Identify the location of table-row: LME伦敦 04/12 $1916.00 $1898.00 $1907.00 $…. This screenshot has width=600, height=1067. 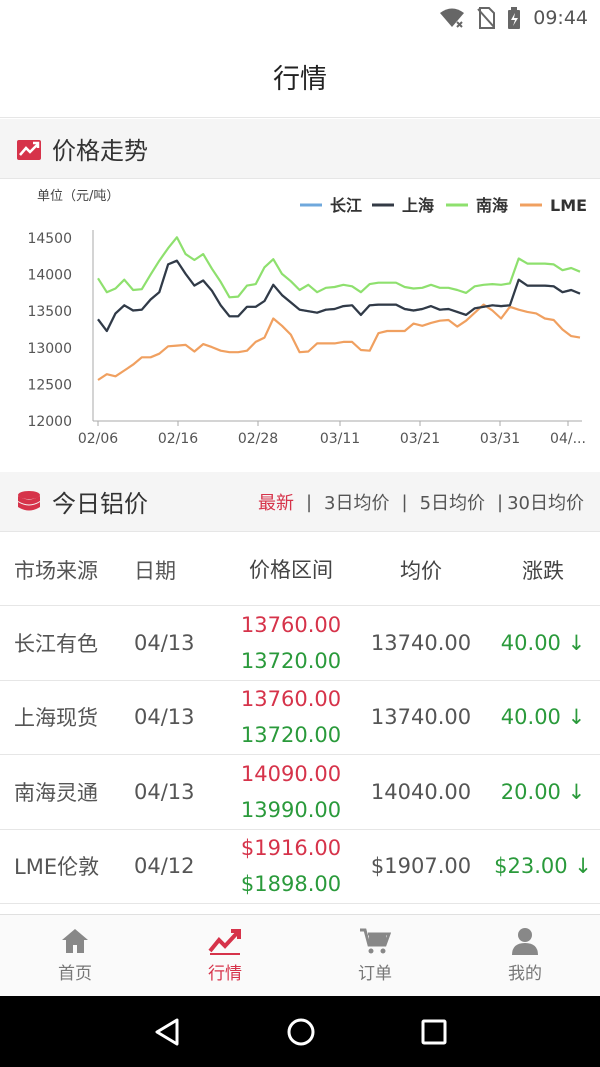
(300, 867).